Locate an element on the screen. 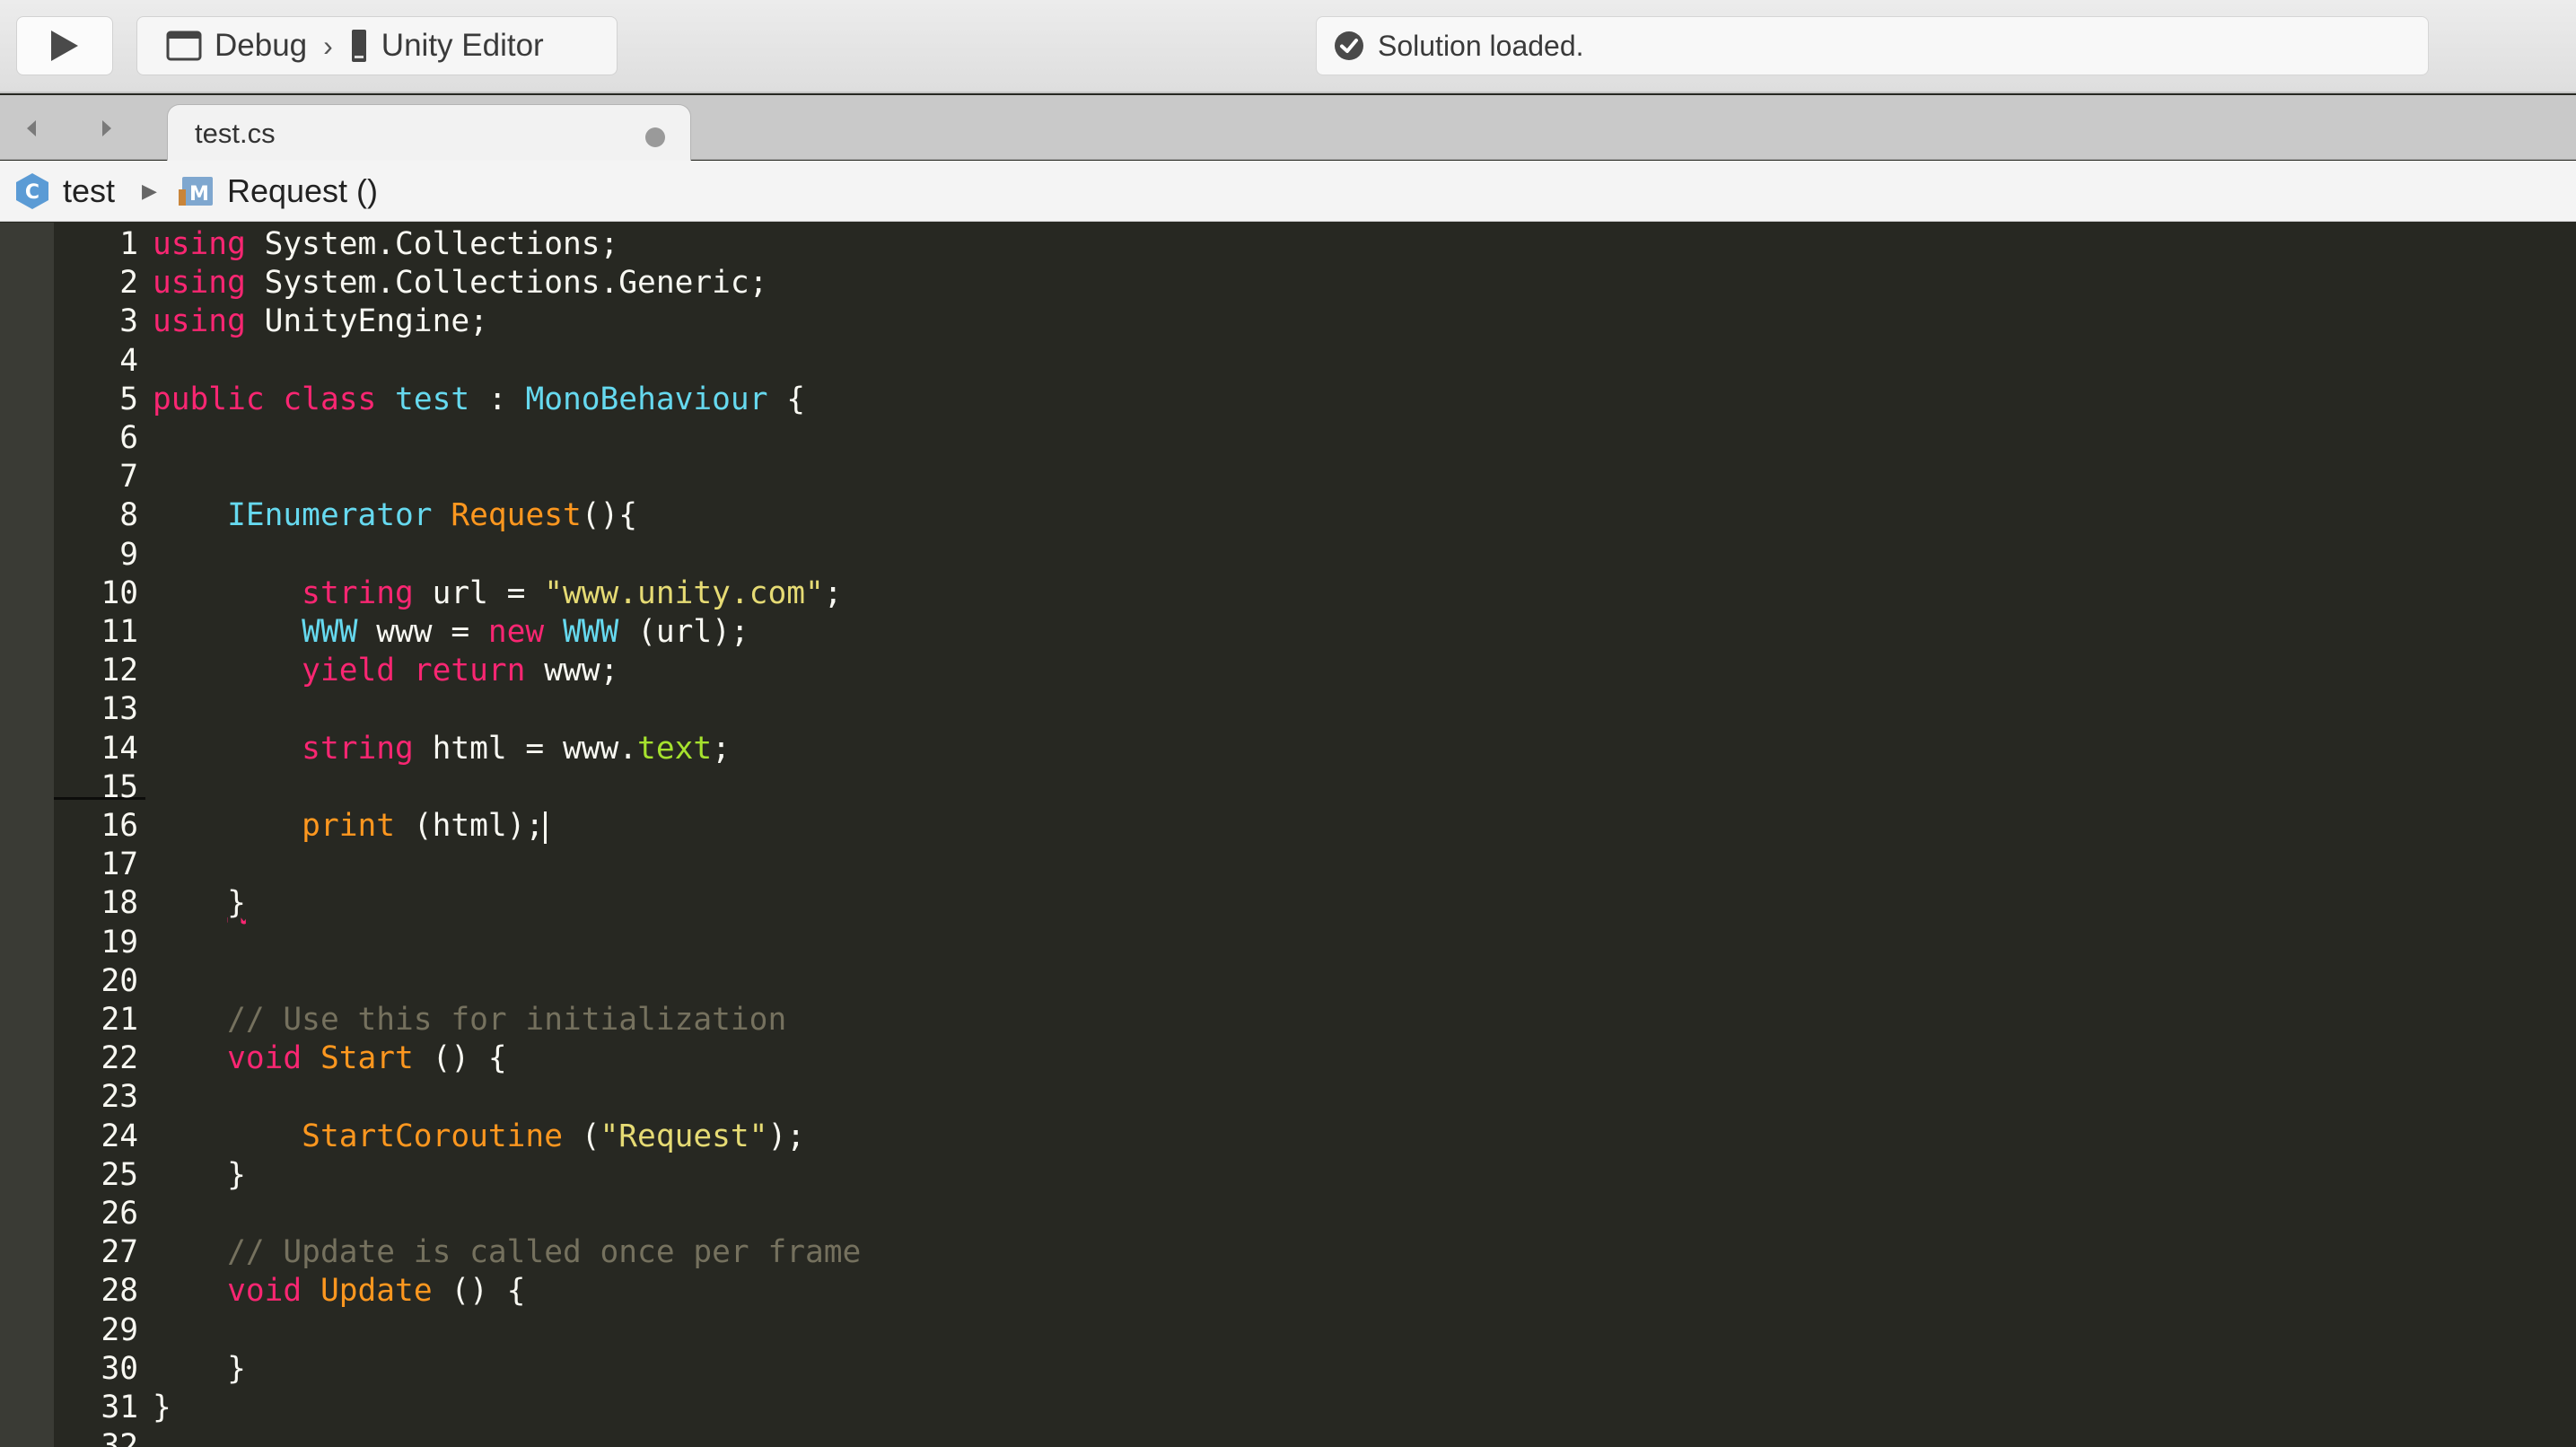 Image resolution: width=2576 pixels, height=1447 pixels. status-bar: Solution loaded. is located at coordinates (1872, 45).